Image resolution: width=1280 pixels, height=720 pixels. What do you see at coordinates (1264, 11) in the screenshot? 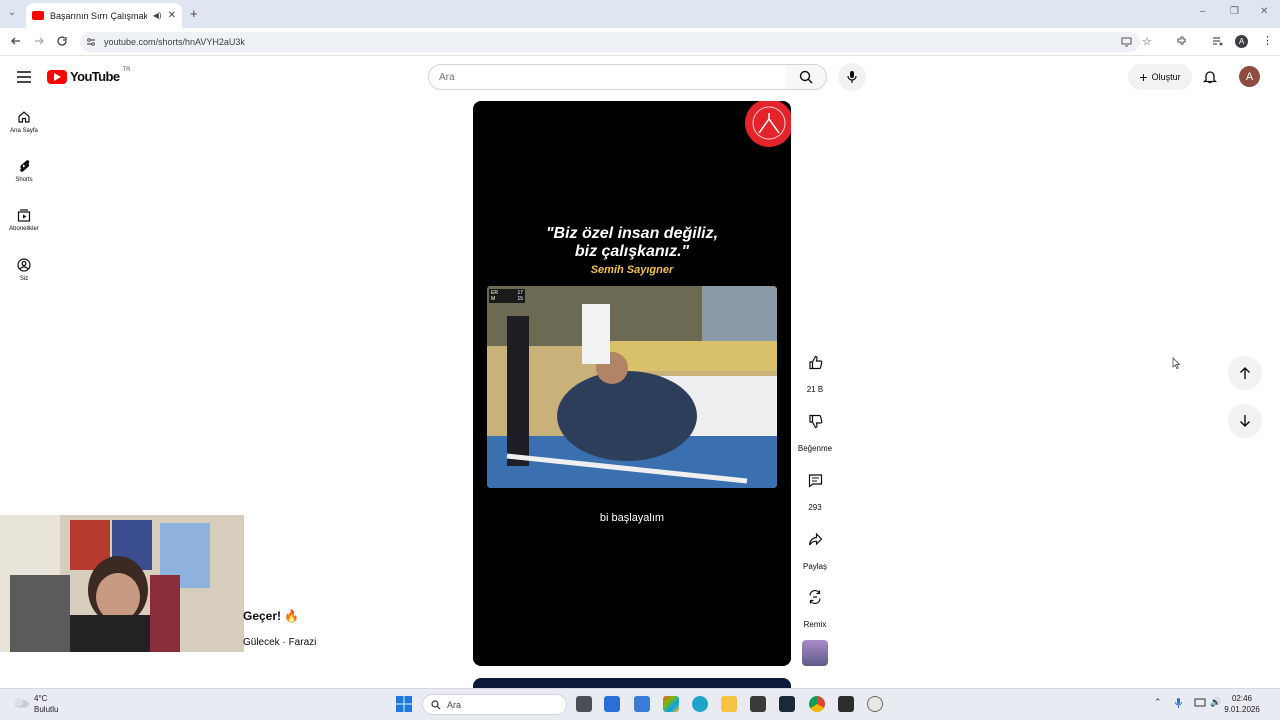
I see `close-window-button: ✕` at bounding box center [1264, 11].